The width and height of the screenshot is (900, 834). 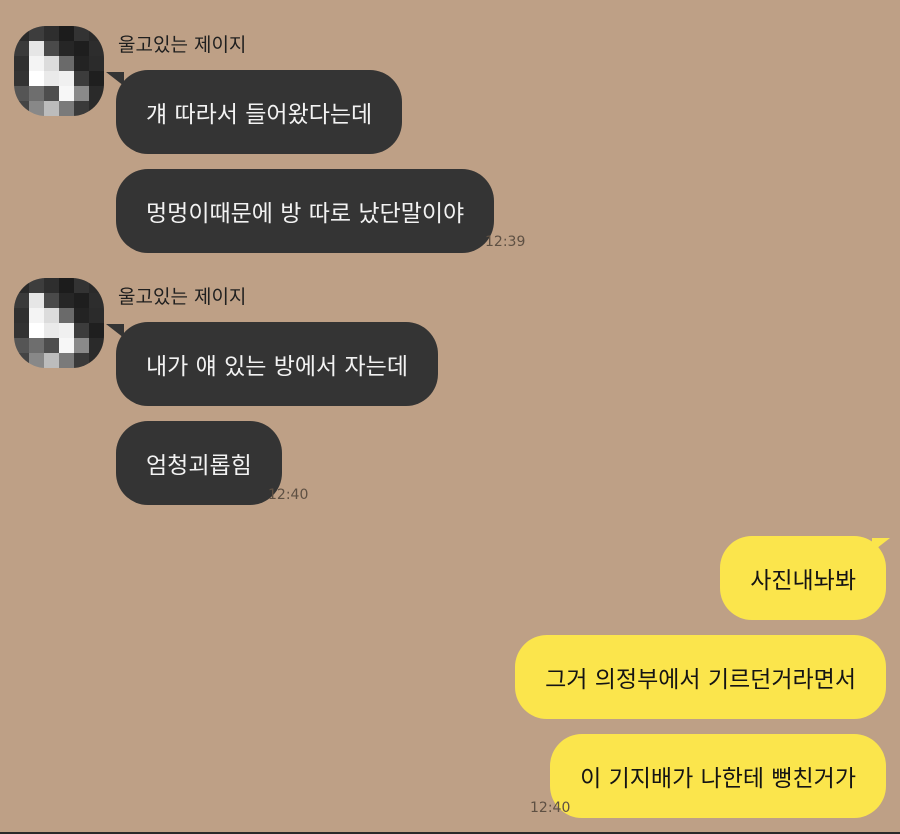 I want to click on outgoing-message: 사진내놔봐, so click(x=803, y=578).